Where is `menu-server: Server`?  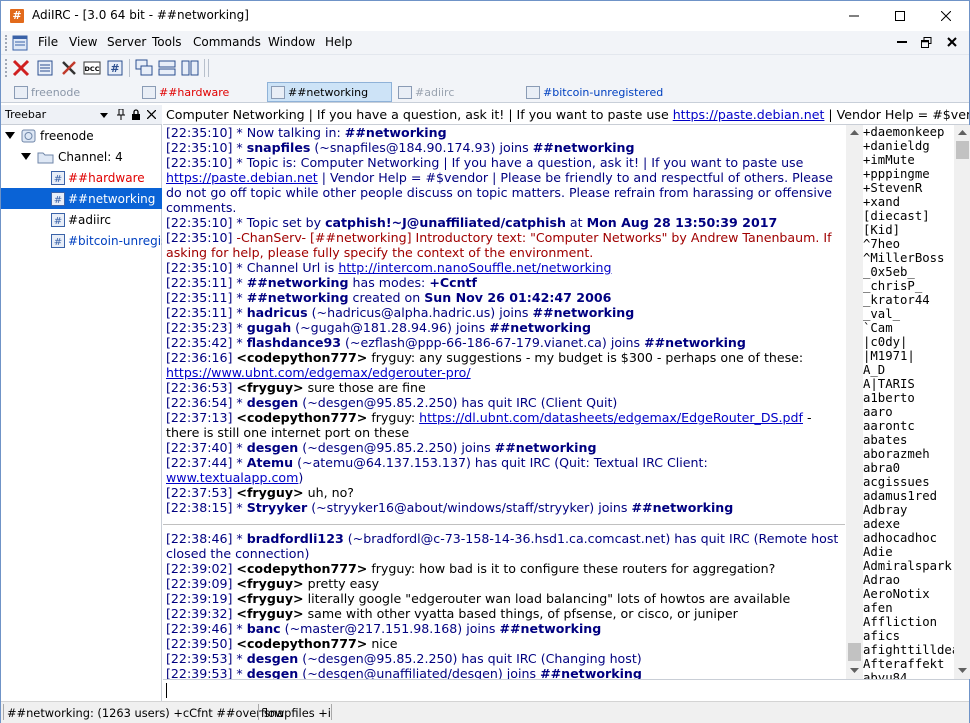 menu-server: Server is located at coordinates (126, 42).